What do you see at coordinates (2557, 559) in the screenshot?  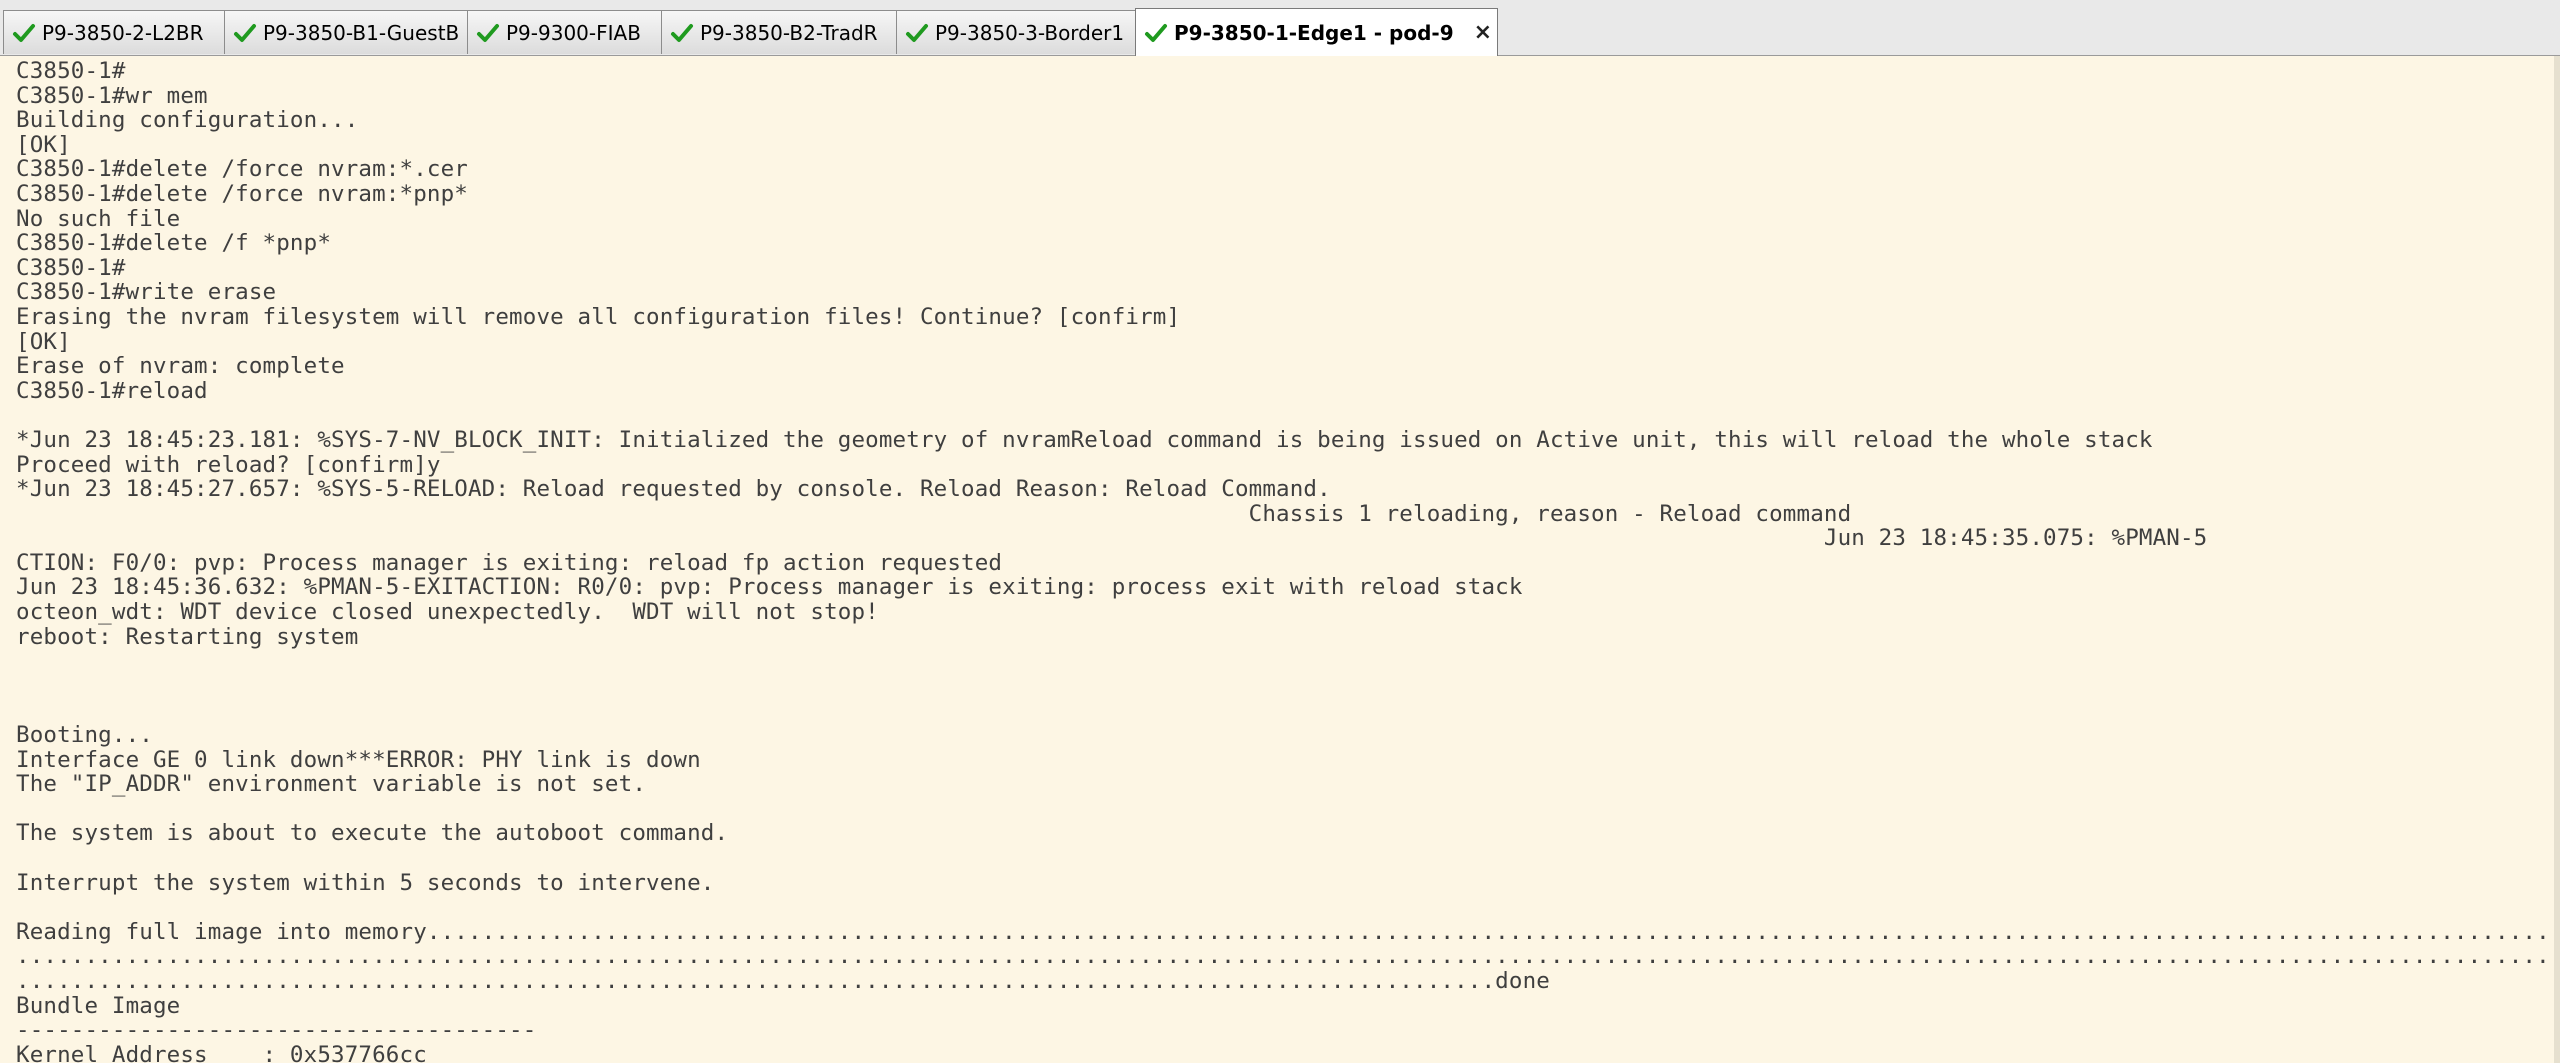 I see `scrollbar` at bounding box center [2557, 559].